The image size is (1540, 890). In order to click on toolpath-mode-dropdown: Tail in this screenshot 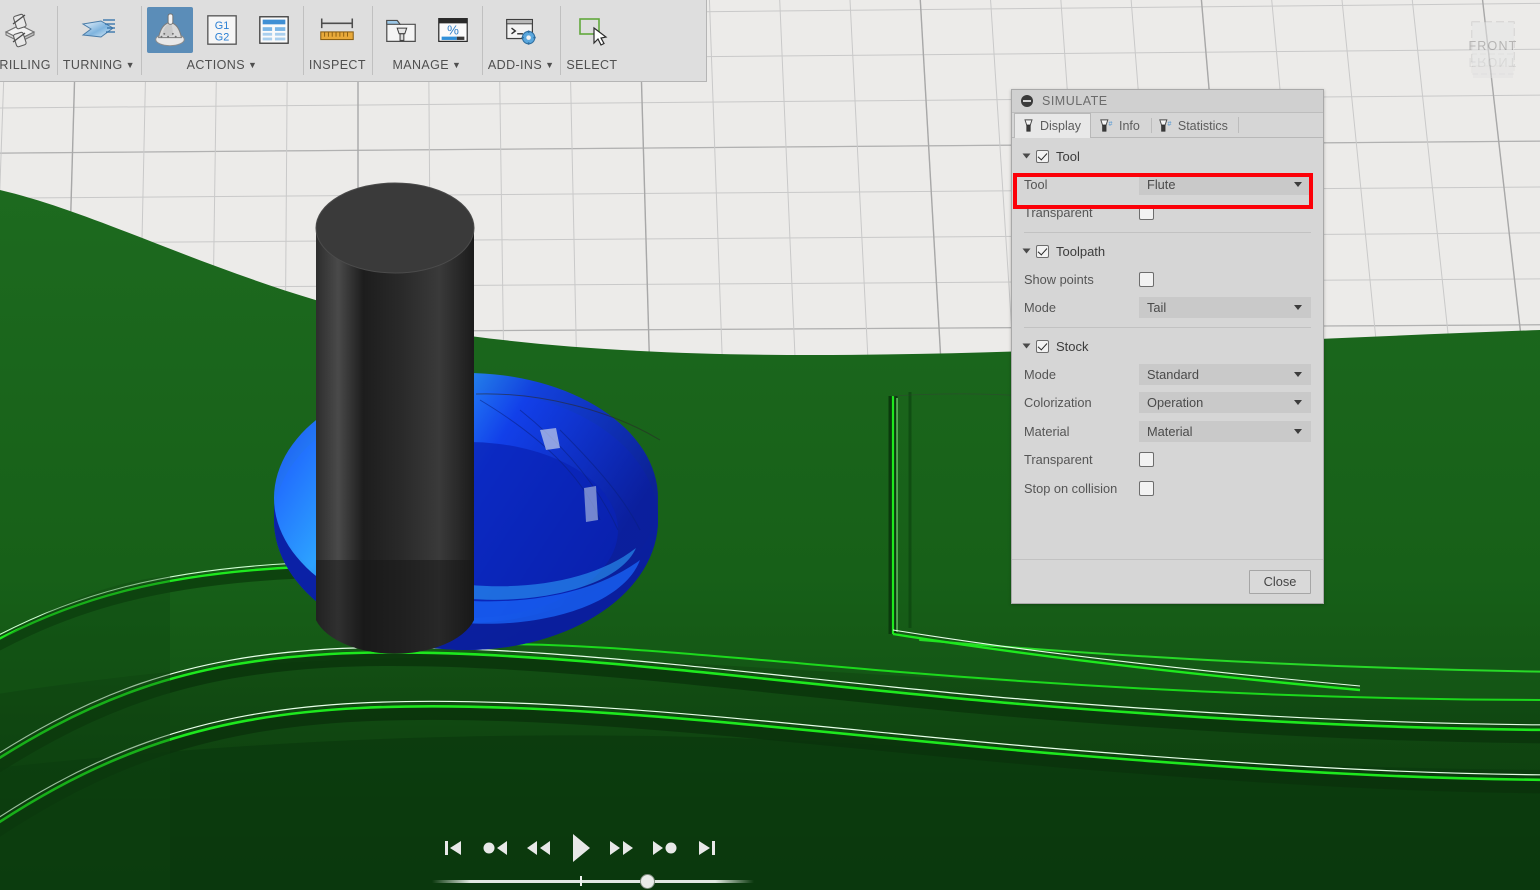, I will do `click(1225, 307)`.